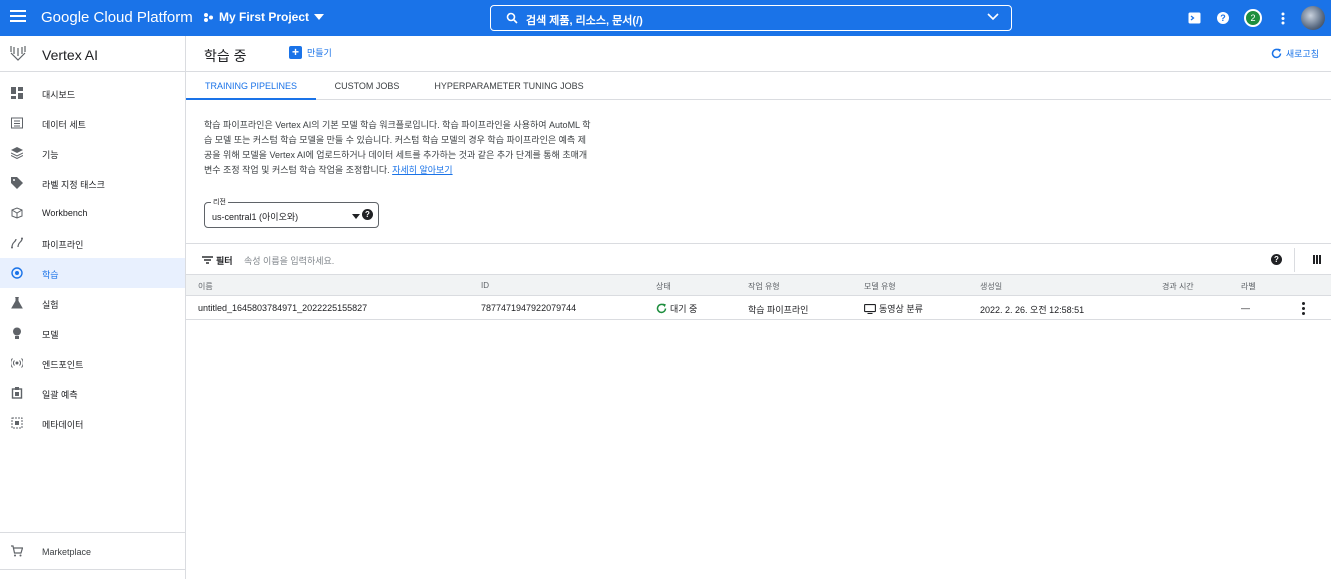 The height and width of the screenshot is (579, 1331). Describe the element at coordinates (251, 86) in the screenshot. I see `tab-training-pipelines: TRAINING PIPELINES` at that location.